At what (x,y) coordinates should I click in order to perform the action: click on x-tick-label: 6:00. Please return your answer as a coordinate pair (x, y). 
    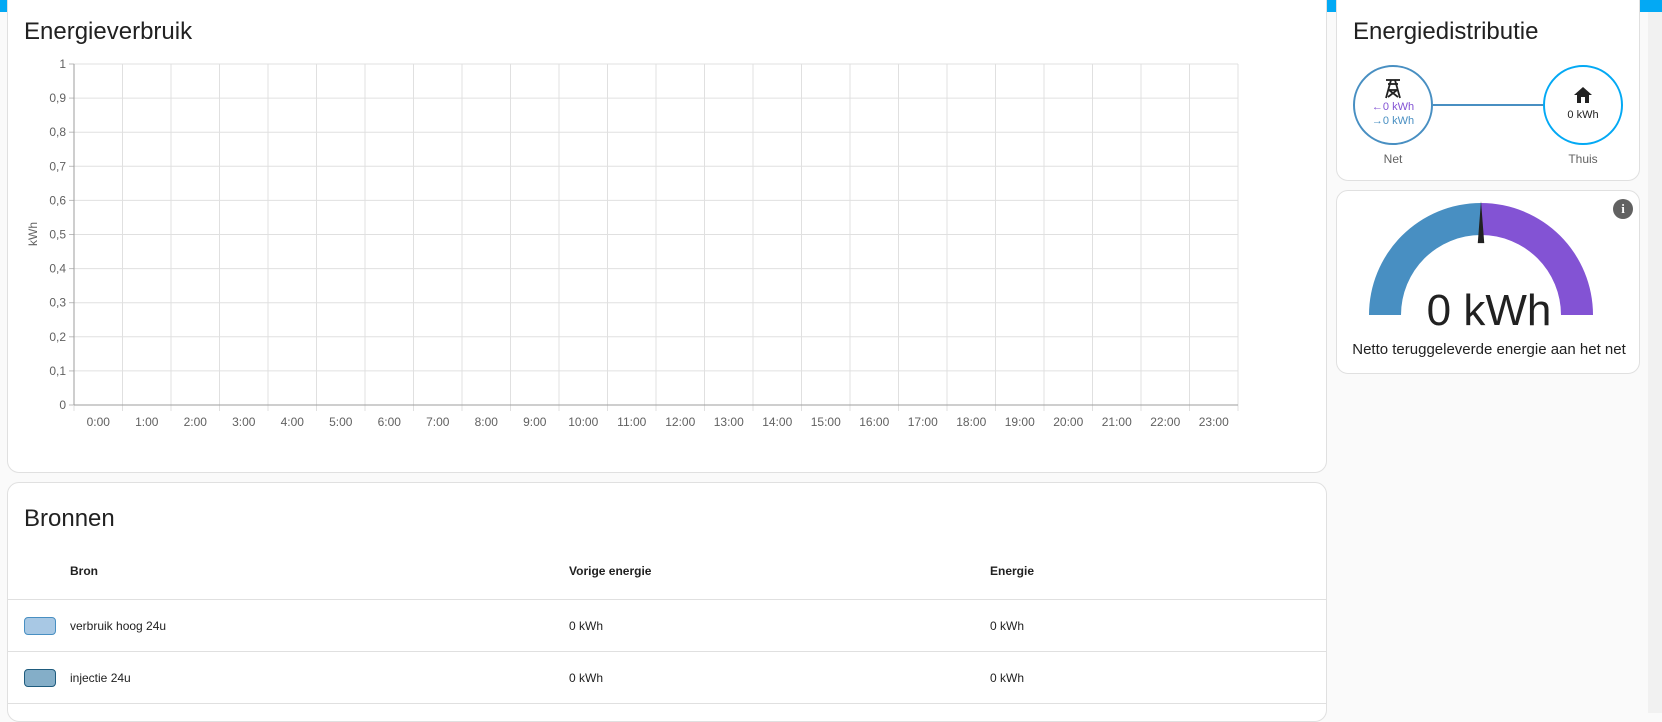
    Looking at the image, I should click on (390, 422).